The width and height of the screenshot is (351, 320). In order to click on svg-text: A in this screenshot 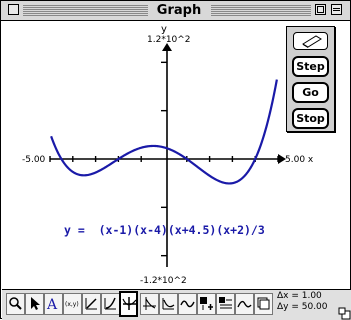, I will do `click(52, 304)`.